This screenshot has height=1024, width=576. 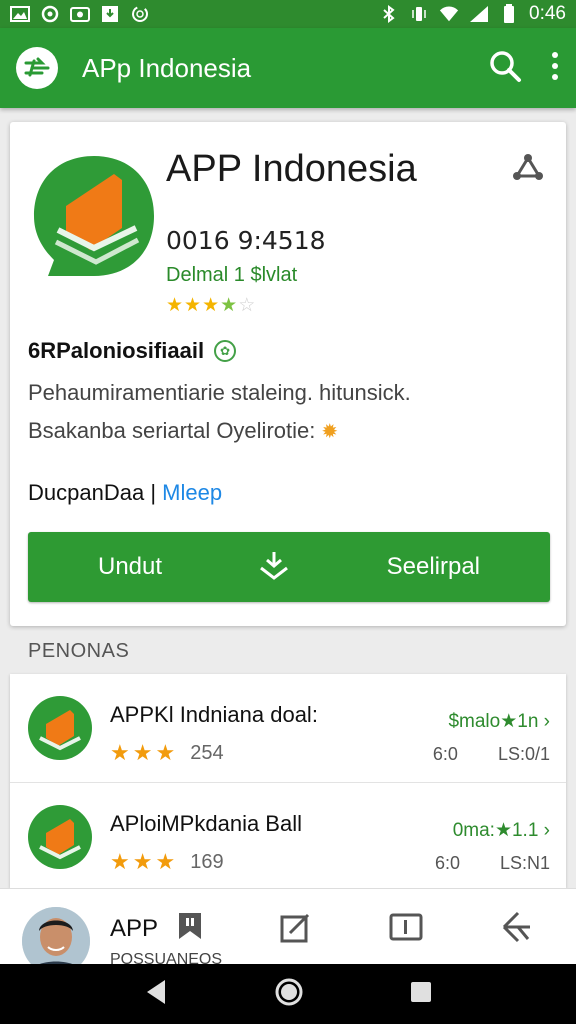 I want to click on list-heading: PENONAS, so click(x=79, y=651).